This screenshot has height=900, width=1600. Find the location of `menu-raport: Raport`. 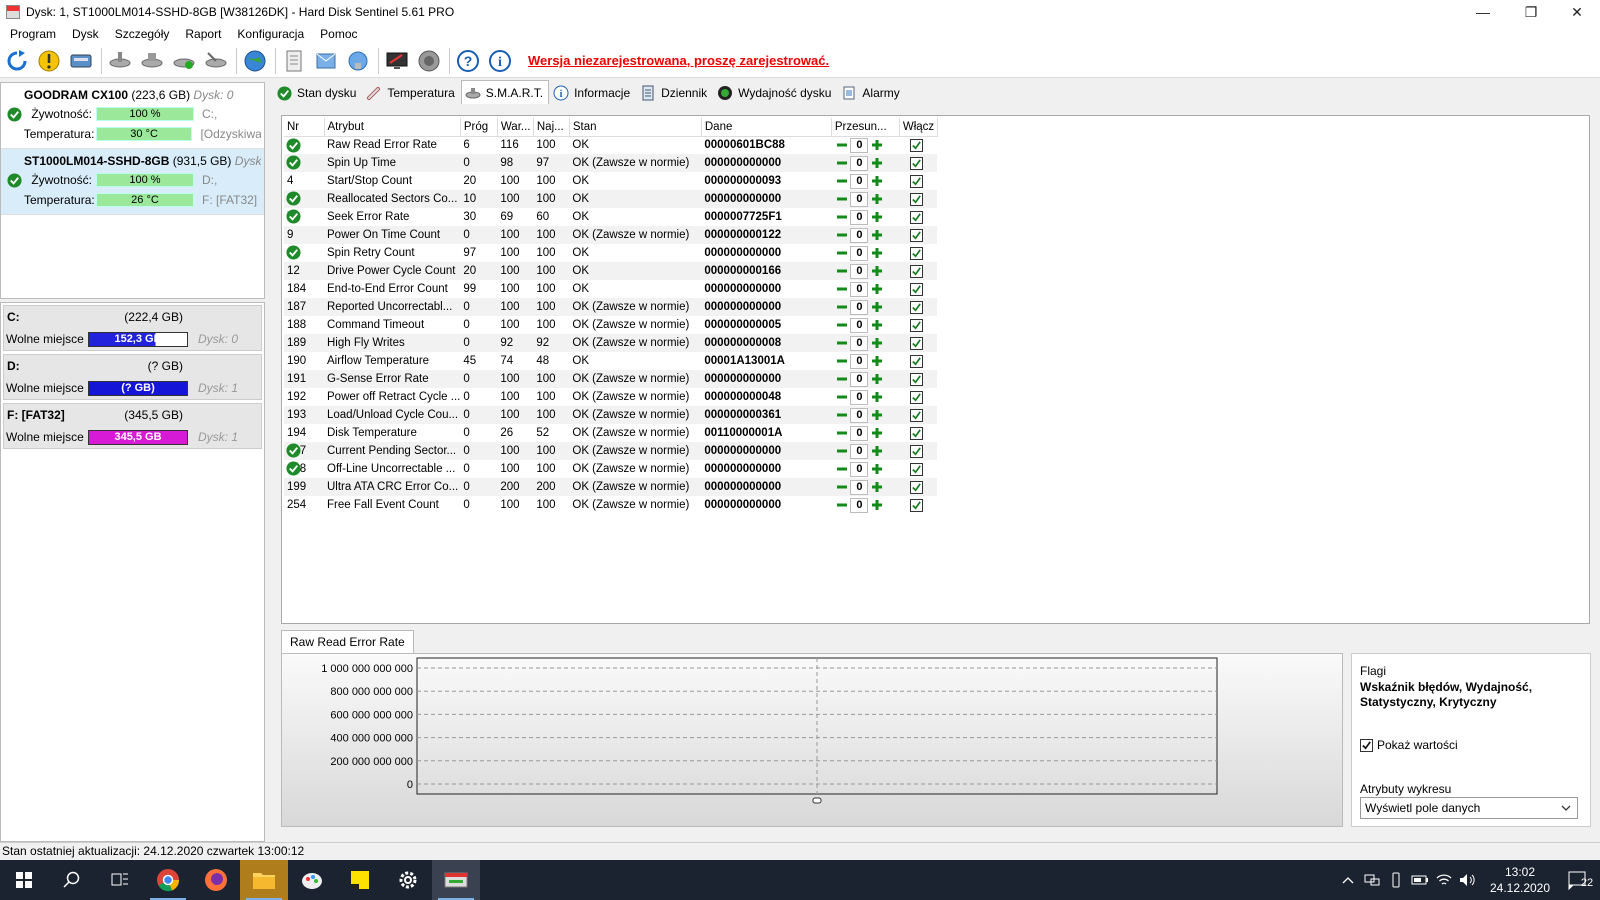

menu-raport: Raport is located at coordinates (203, 34).